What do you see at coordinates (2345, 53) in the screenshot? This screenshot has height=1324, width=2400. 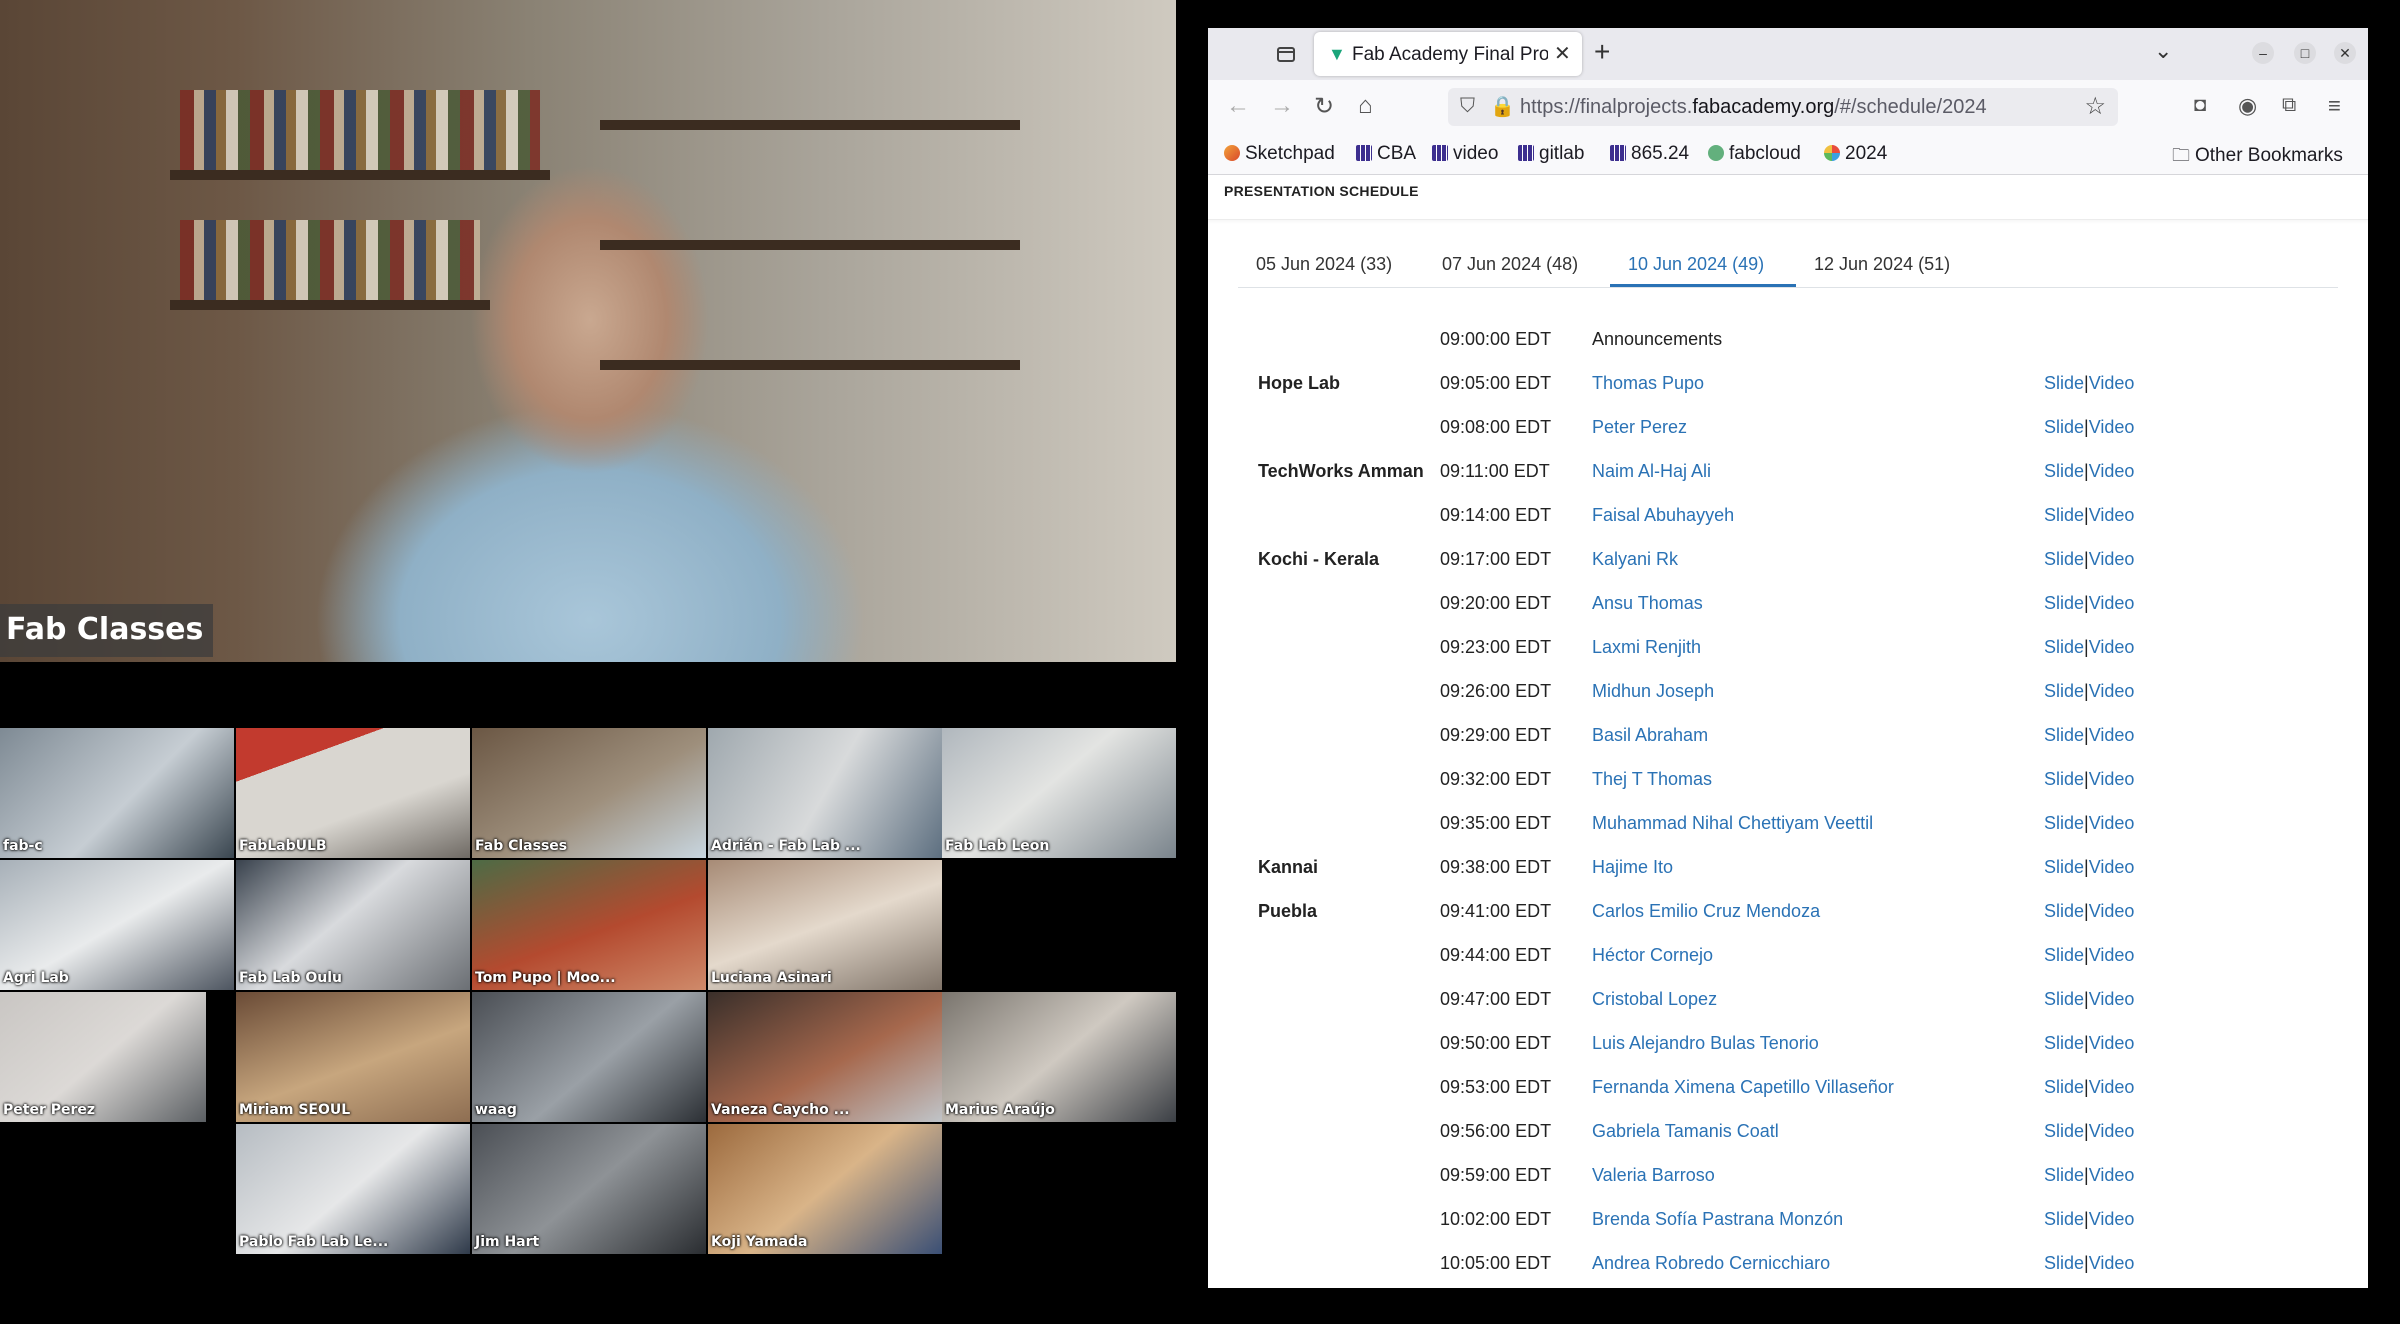 I see `close-window-icon: ✕` at bounding box center [2345, 53].